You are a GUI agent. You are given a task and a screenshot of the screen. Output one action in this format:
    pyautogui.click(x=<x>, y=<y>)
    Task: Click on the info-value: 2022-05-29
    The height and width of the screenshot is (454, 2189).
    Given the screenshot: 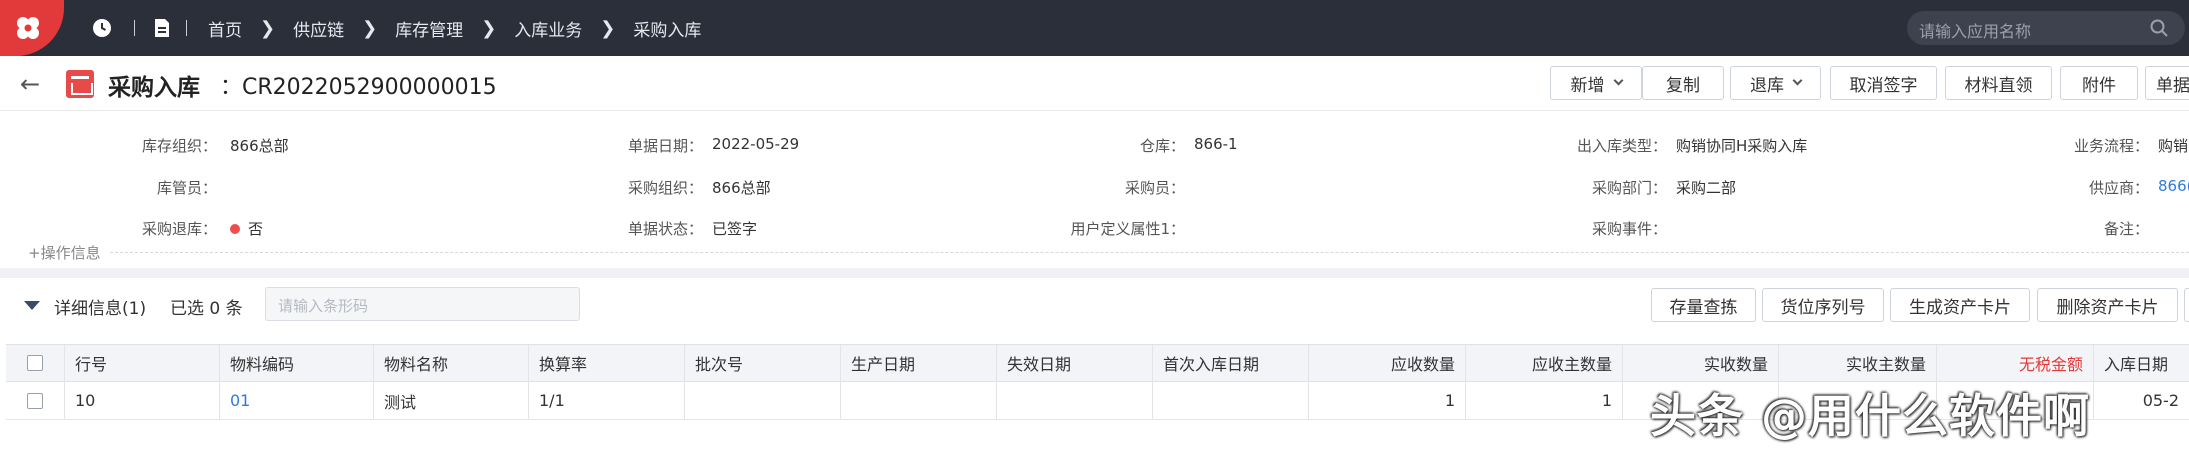 What is the action you would take?
    pyautogui.click(x=756, y=144)
    